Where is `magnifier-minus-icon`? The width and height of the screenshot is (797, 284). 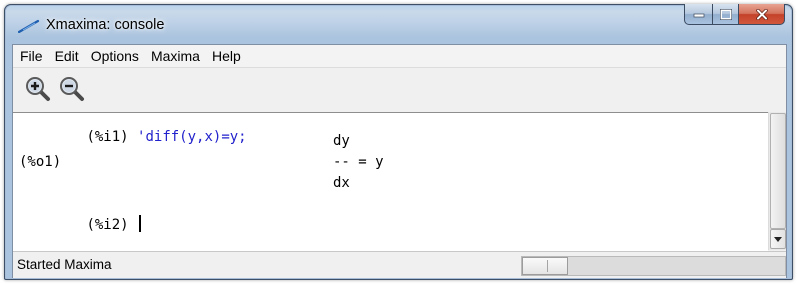 magnifier-minus-icon is located at coordinates (72, 89).